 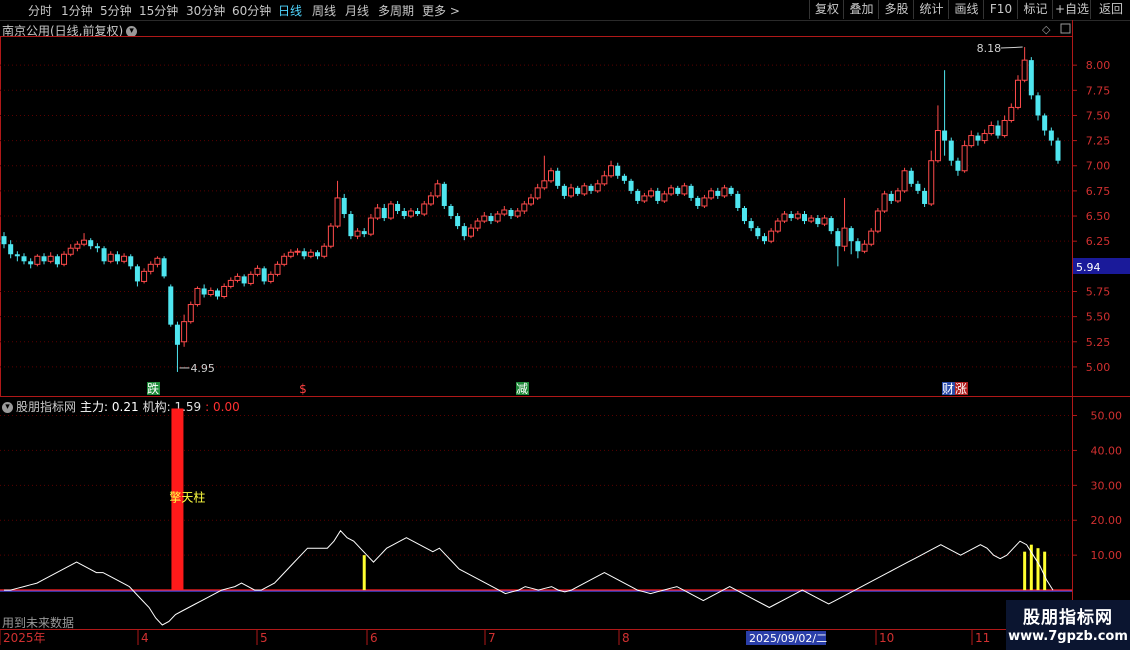 I want to click on price-tick-label: 6.25, so click(x=1098, y=241).